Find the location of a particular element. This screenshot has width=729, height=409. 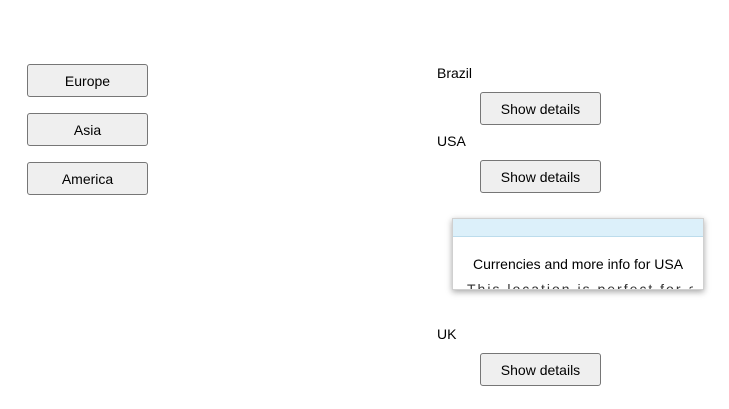

country-label-usa: USA is located at coordinates (451, 141).